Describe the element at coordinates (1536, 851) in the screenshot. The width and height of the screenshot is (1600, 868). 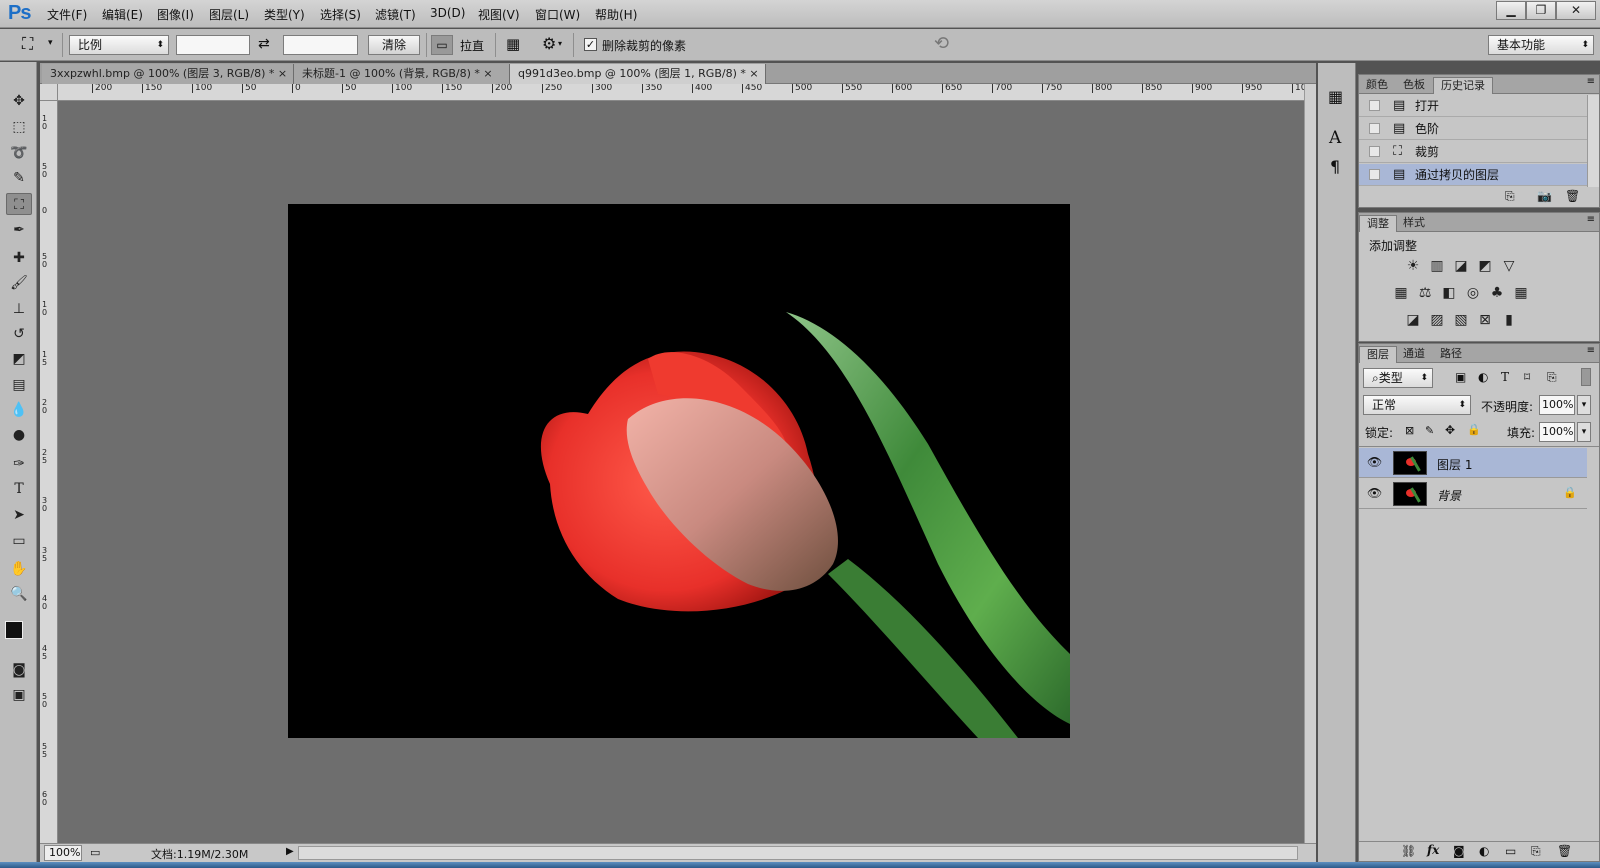
I see `new-layer-icon: ⎘` at that location.